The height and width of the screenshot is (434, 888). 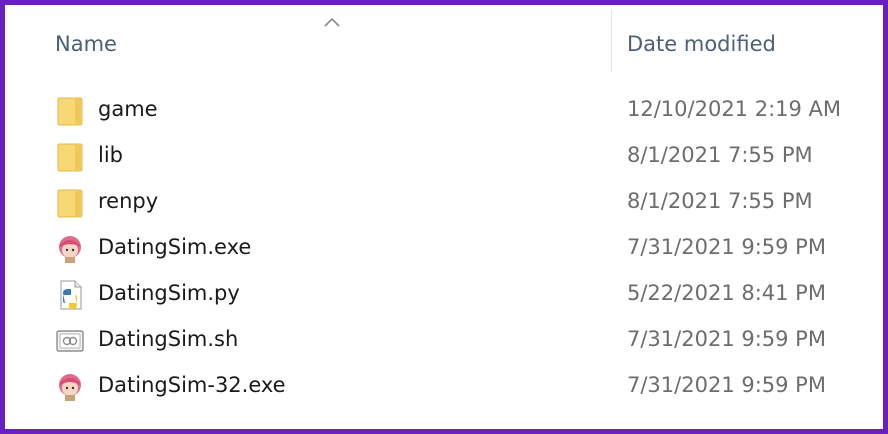 I want to click on file-row-renpy: renpy 8/1/2021 7:55 PM, so click(x=449, y=203).